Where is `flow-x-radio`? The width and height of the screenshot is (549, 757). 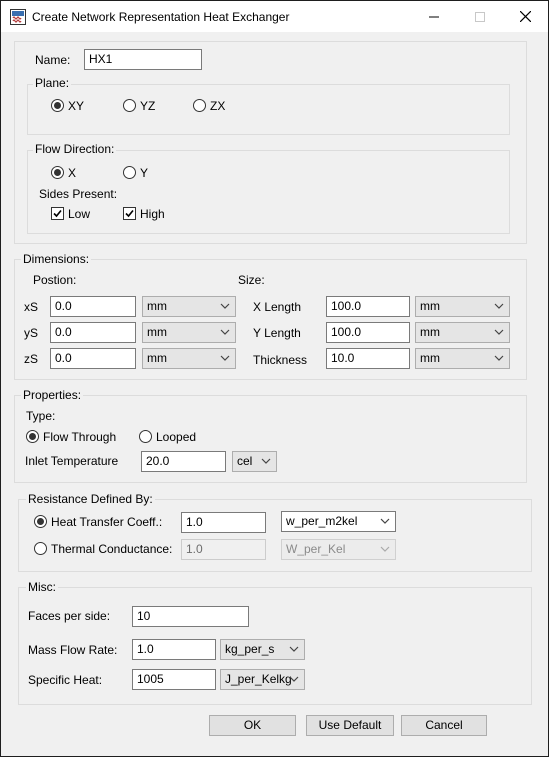
flow-x-radio is located at coordinates (57, 172).